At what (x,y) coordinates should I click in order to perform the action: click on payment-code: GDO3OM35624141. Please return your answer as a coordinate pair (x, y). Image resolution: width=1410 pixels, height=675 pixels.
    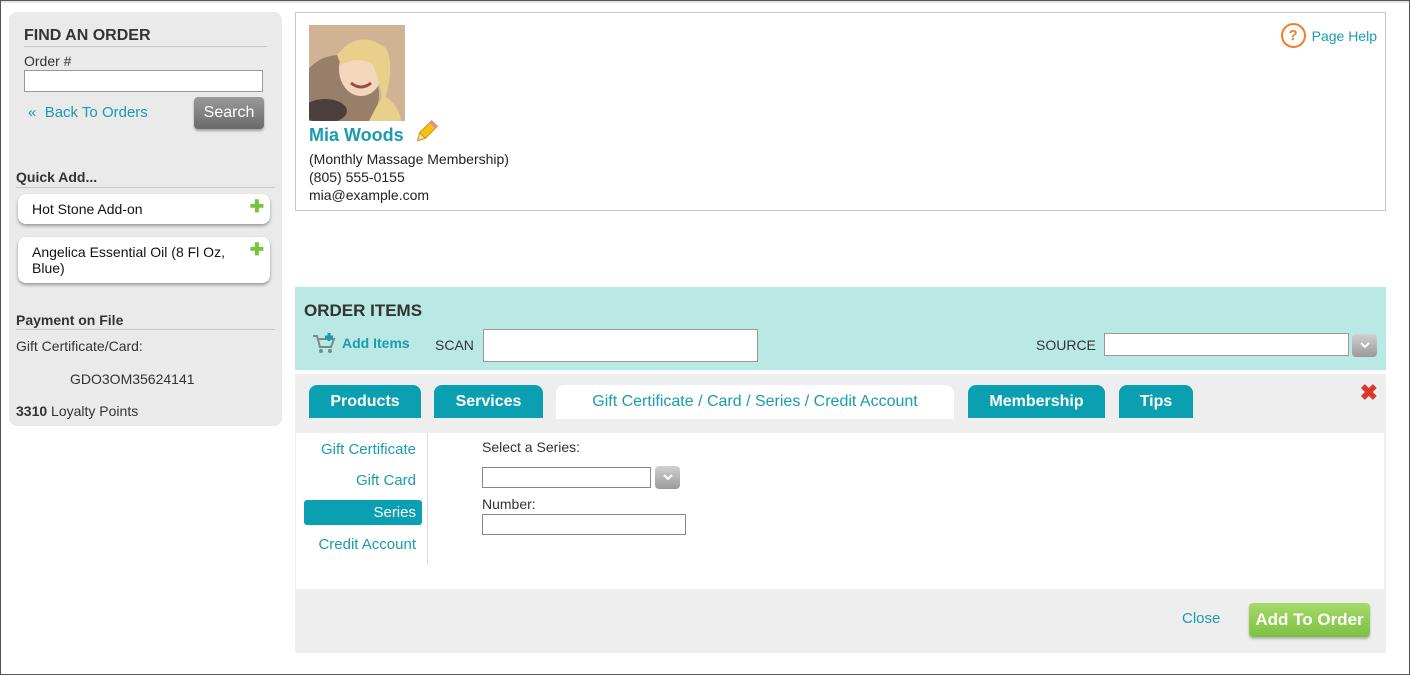
    Looking at the image, I should click on (132, 379).